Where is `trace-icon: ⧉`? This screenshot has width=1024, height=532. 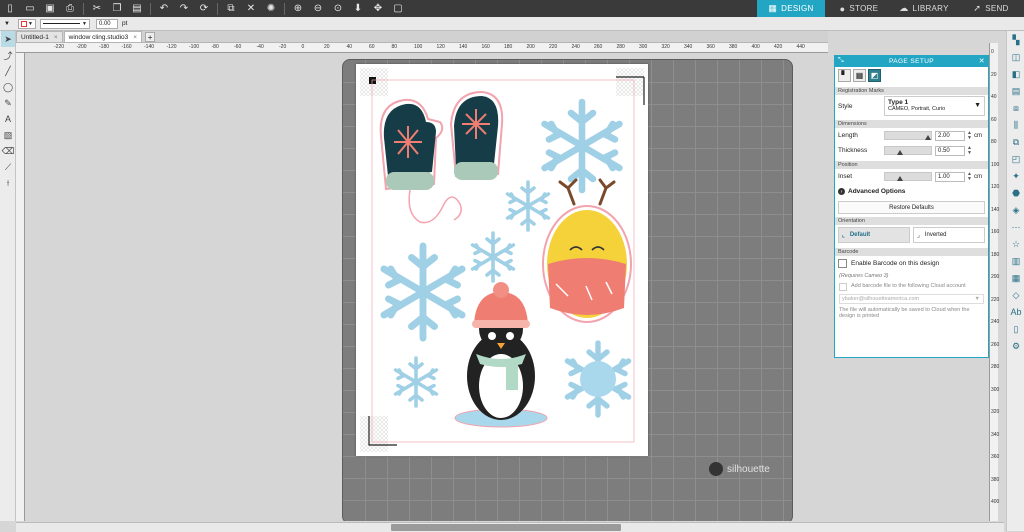 trace-icon: ⧉ is located at coordinates (231, 9).